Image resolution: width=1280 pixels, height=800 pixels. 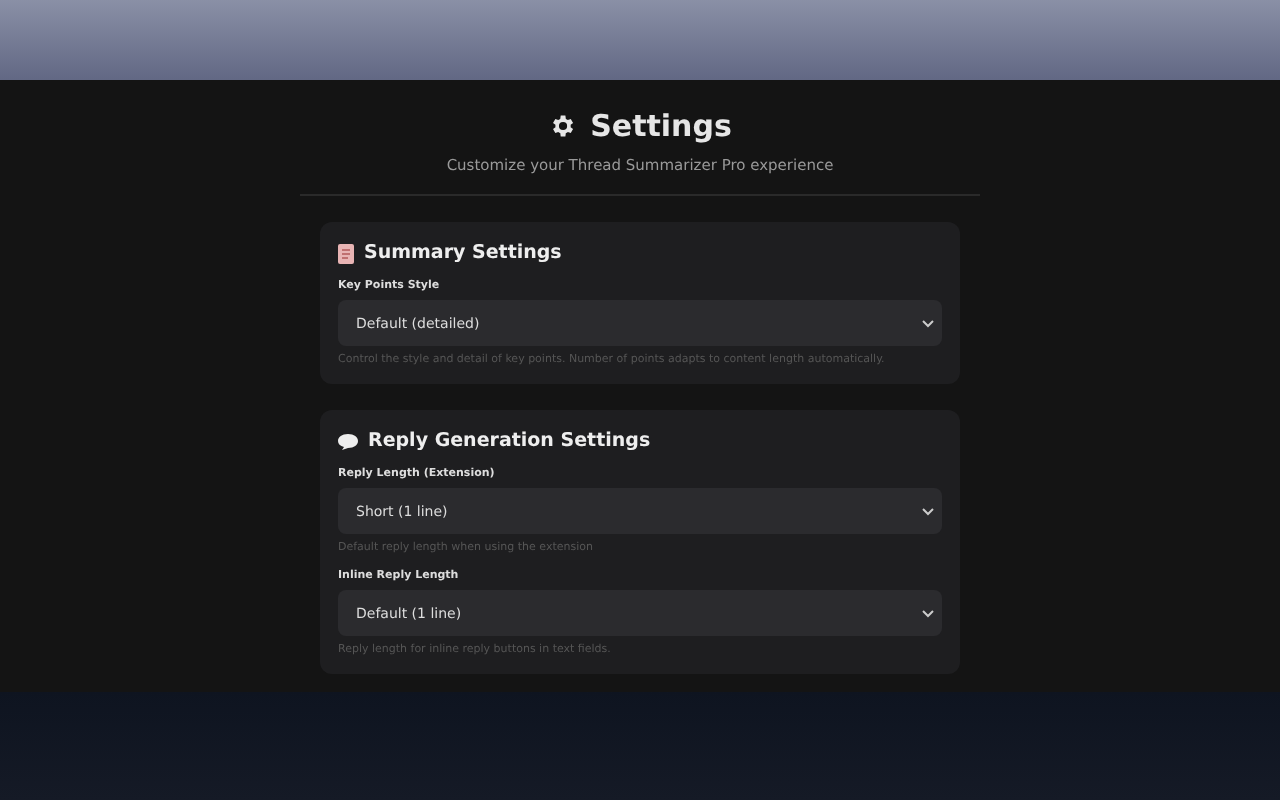 I want to click on section-title: Reply Generation Settings, so click(x=509, y=441).